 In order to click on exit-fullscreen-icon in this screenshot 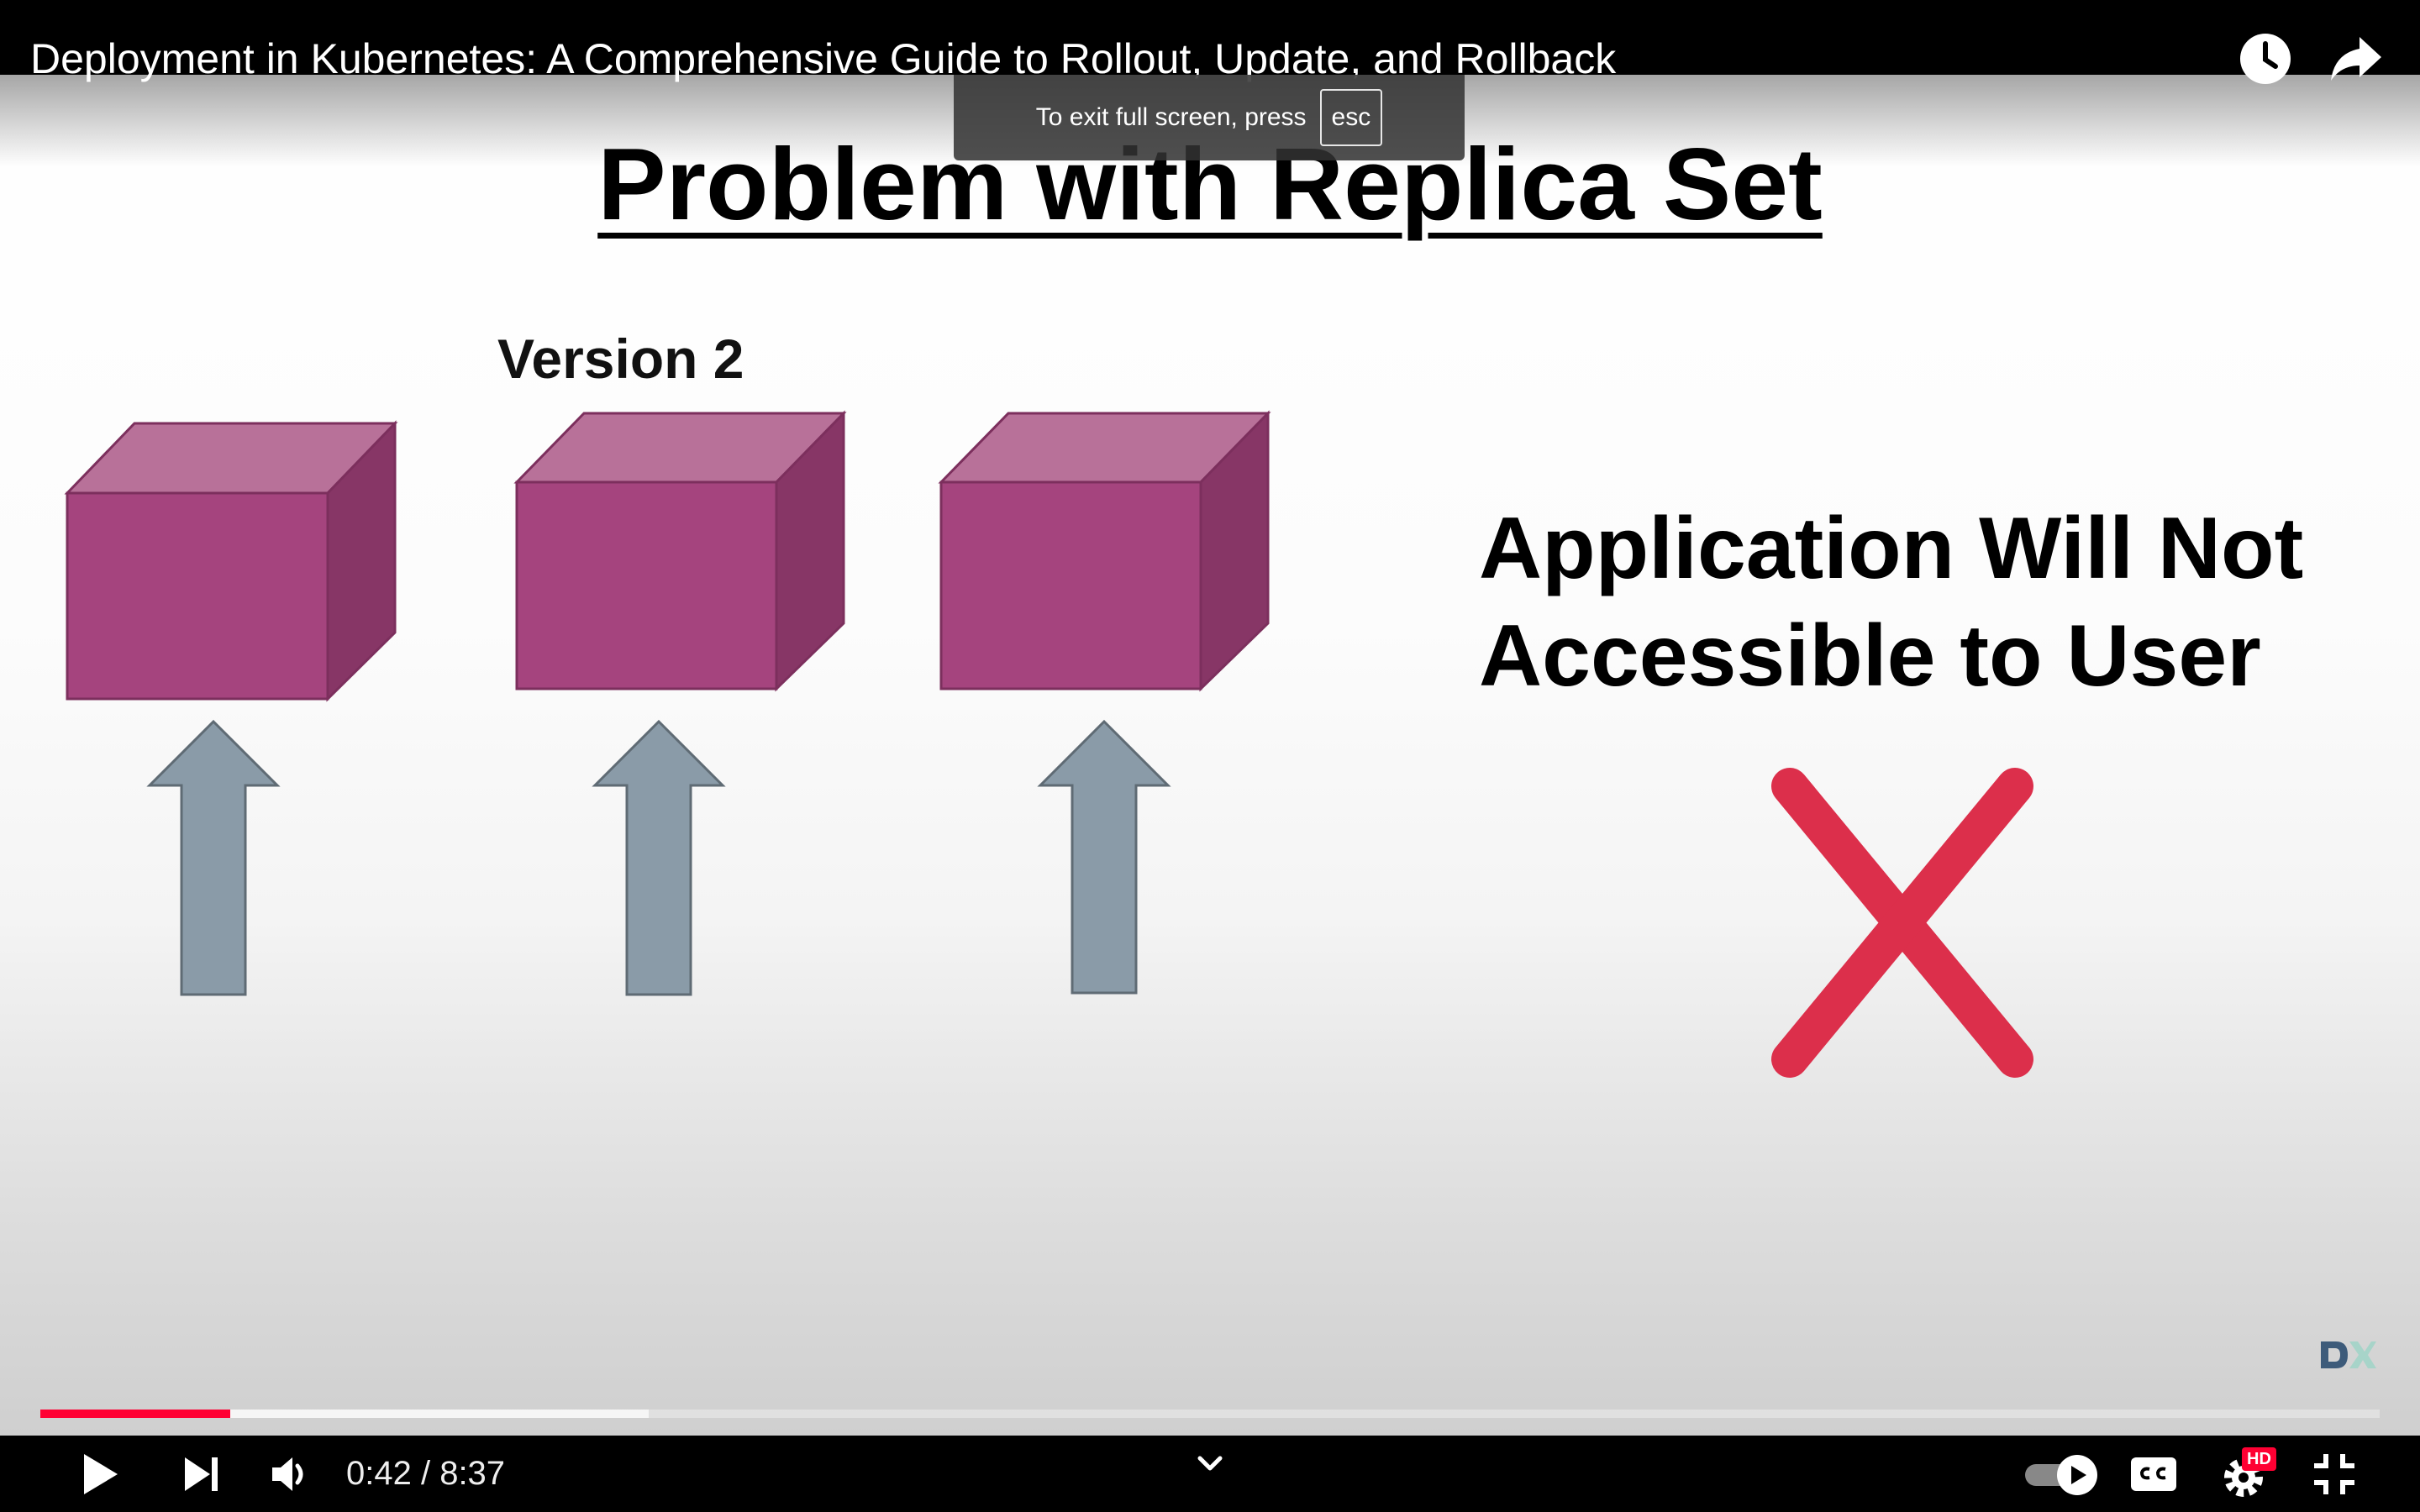, I will do `click(2334, 1474)`.